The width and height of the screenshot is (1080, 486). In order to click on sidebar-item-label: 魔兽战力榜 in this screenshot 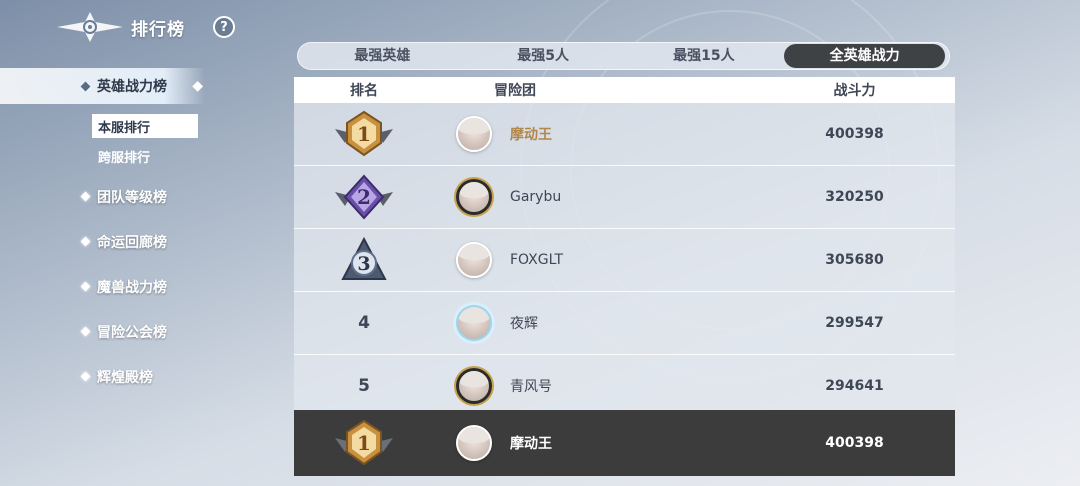, I will do `click(132, 287)`.